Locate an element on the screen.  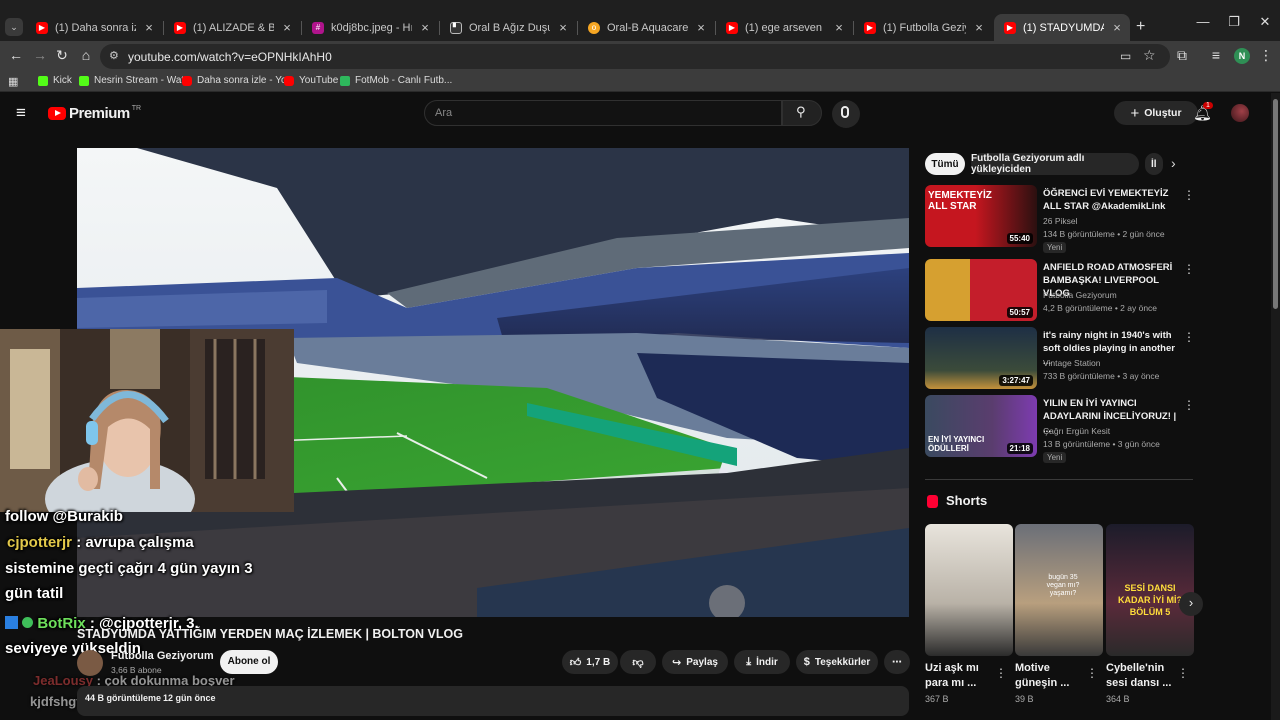
search-icon: ⚲ is located at coordinates (801, 111).